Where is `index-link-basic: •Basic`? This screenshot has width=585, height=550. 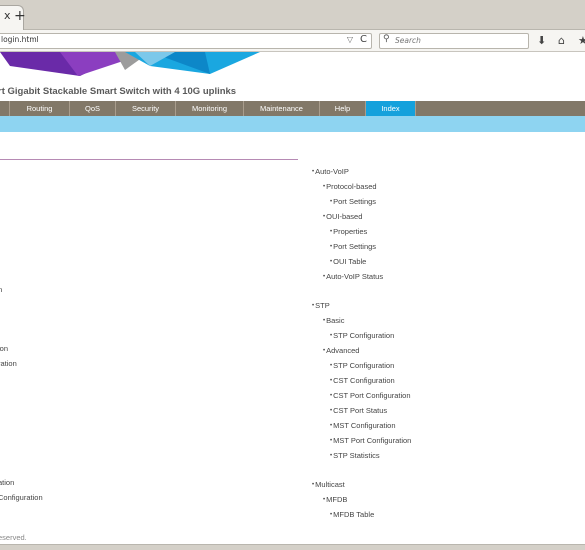 index-link-basic: •Basic is located at coordinates (333, 321).